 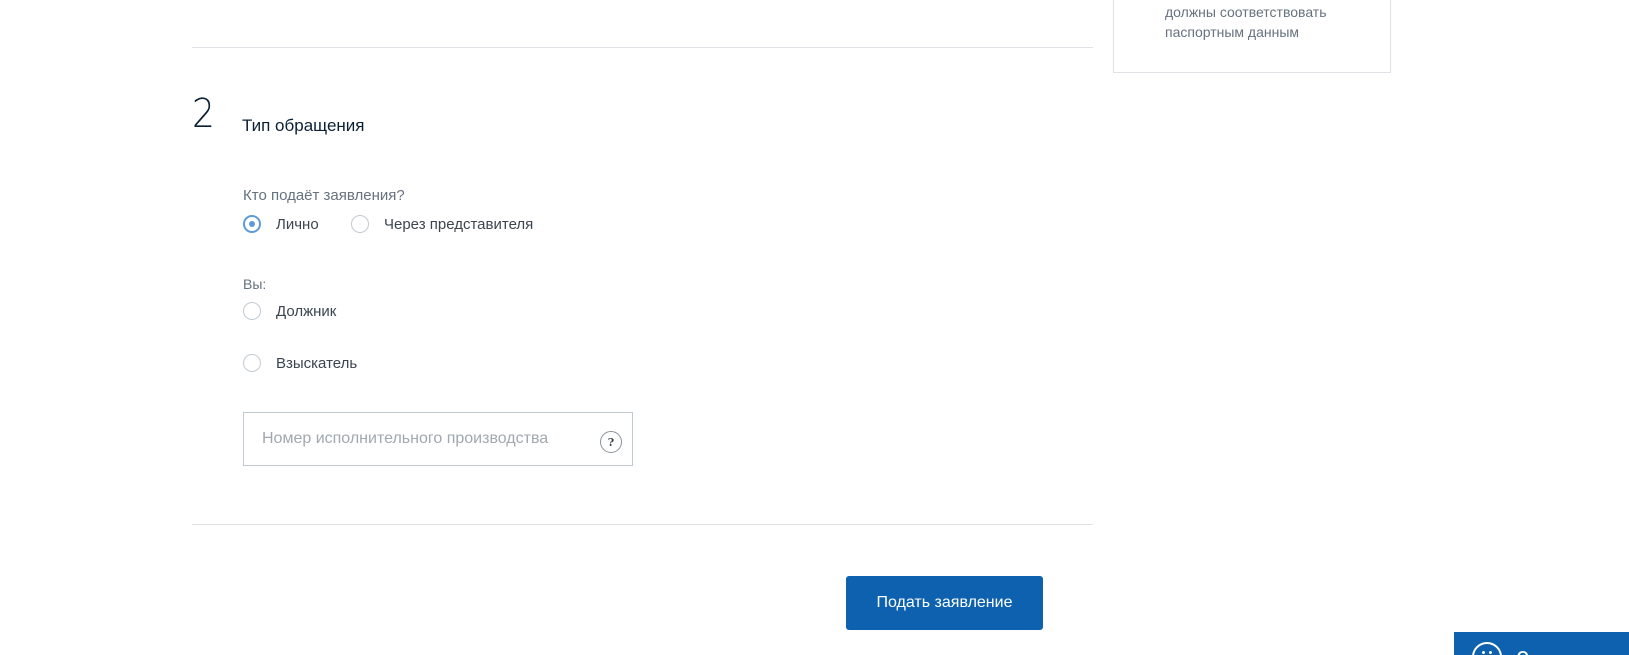 I want to click on radio-personally: Лично, so click(x=281, y=224).